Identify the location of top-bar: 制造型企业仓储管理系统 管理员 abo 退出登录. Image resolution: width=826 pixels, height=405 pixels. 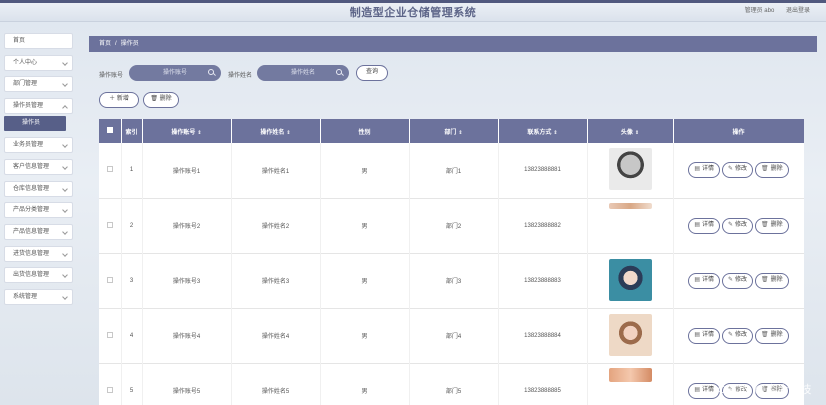
(413, 11).